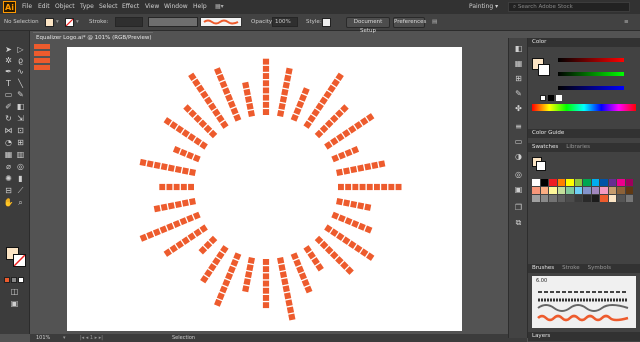  What do you see at coordinates (599, 268) in the screenshot?
I see `symbols-tab: Symbols` at bounding box center [599, 268].